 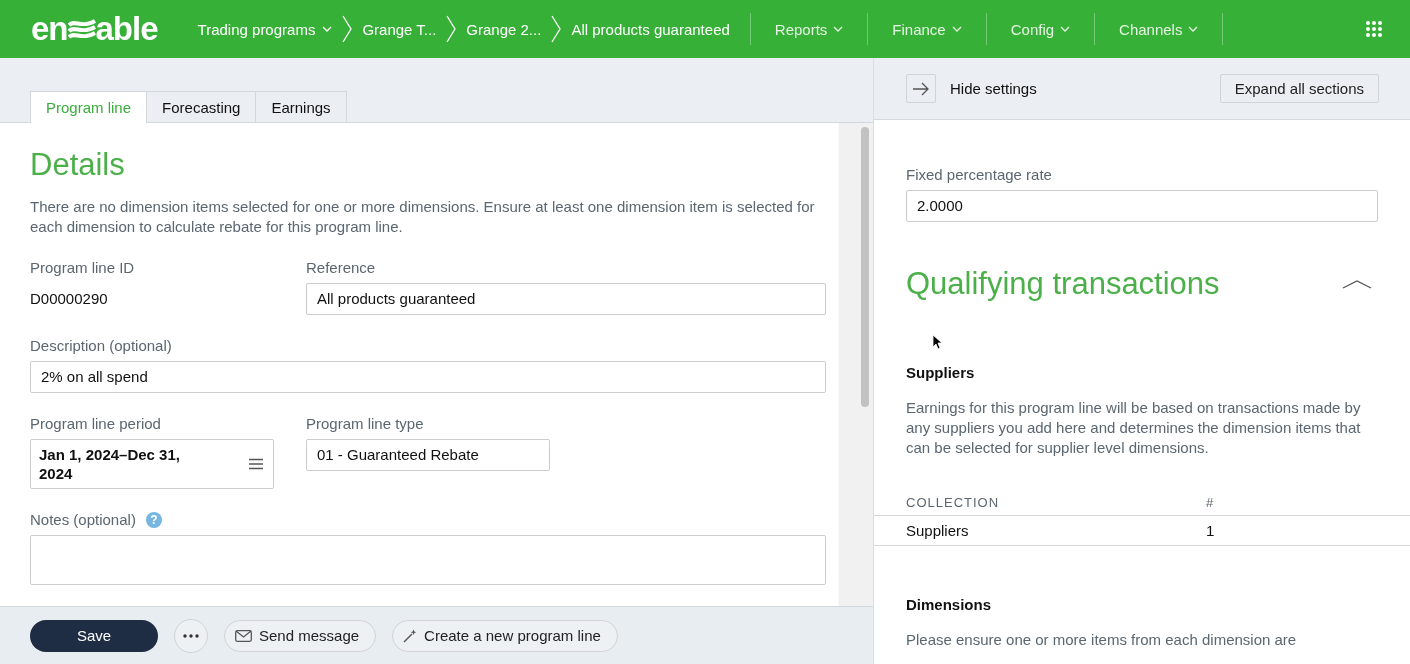 I want to click on section-title: Qualifying transactions, so click(x=1063, y=284).